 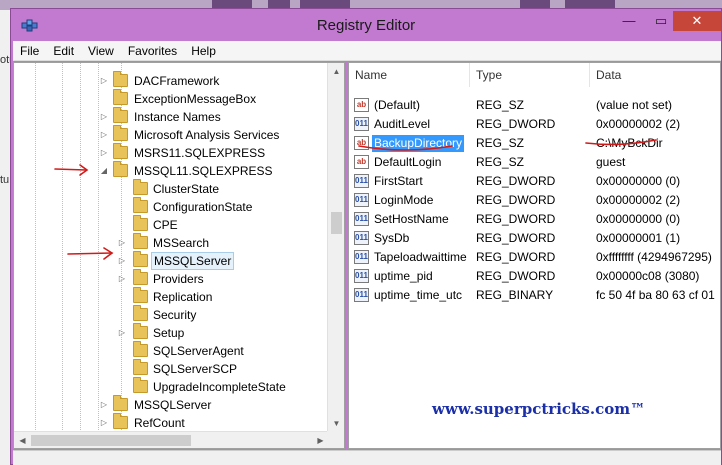 What do you see at coordinates (411, 219) in the screenshot?
I see `value-name: SetHostName` at bounding box center [411, 219].